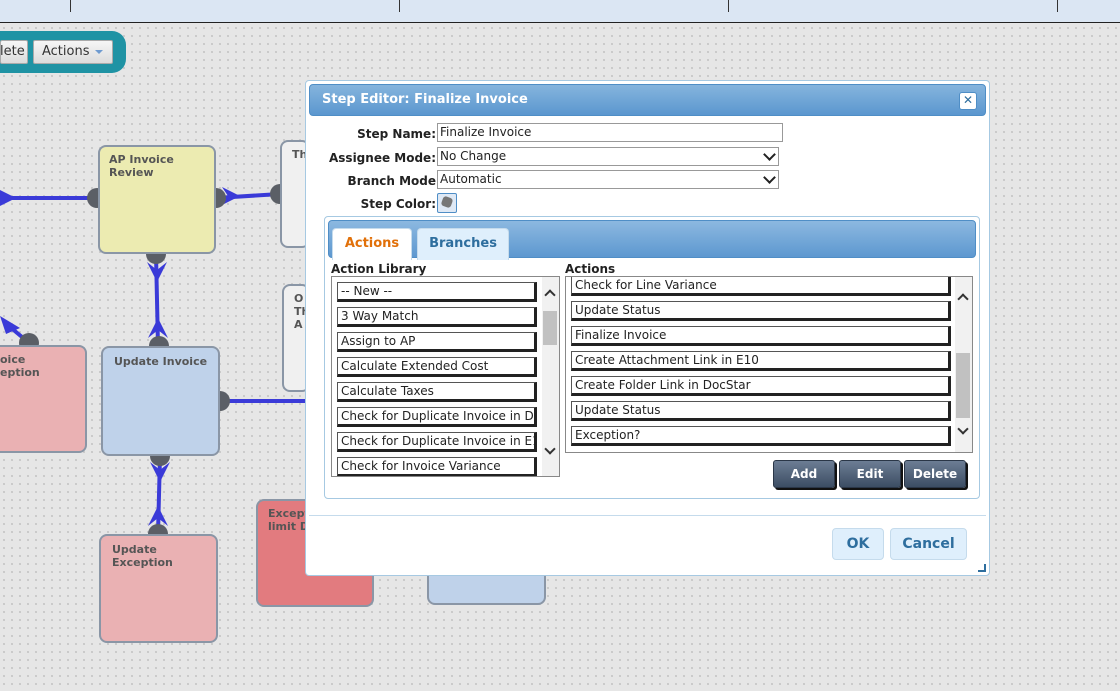  I want to click on node-label: Update Exception, so click(142, 556).